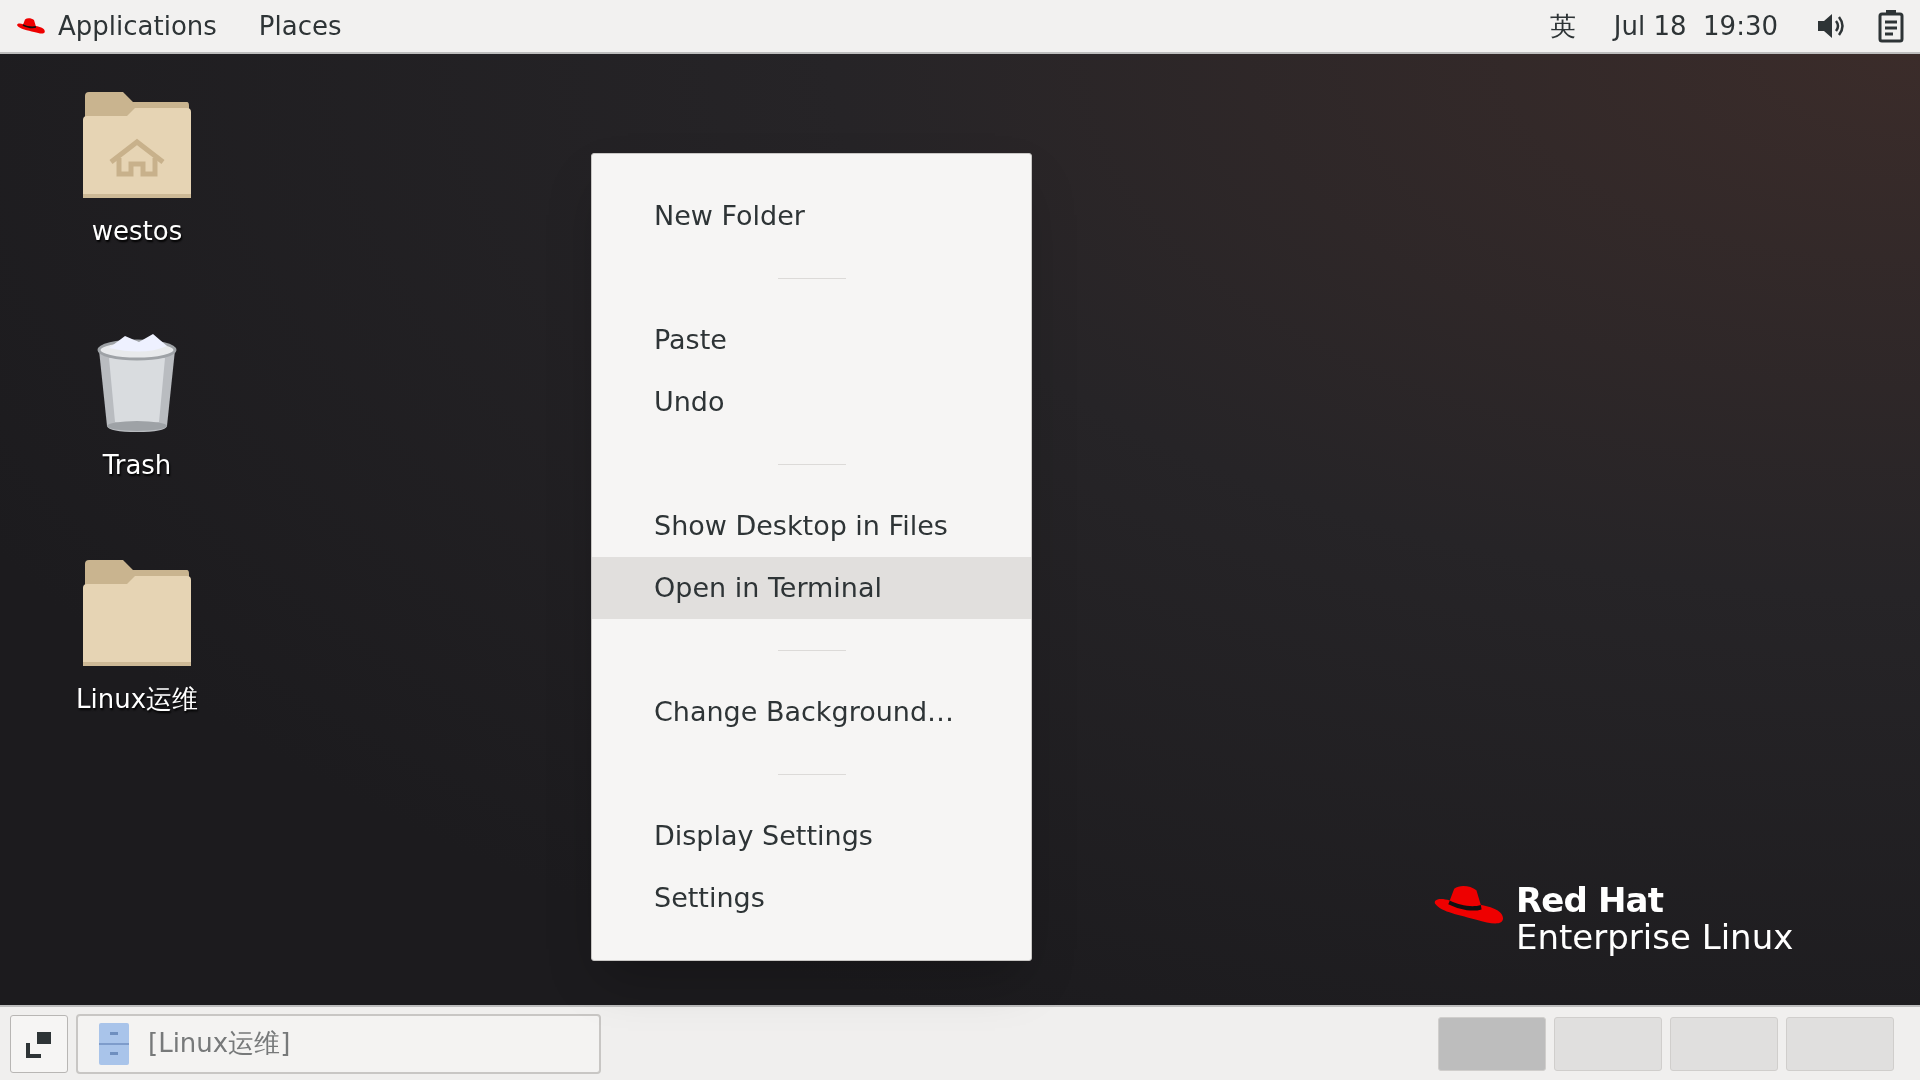 The width and height of the screenshot is (1920, 1080). Describe the element at coordinates (137, 145) in the screenshot. I see `home-folder-icon` at that location.